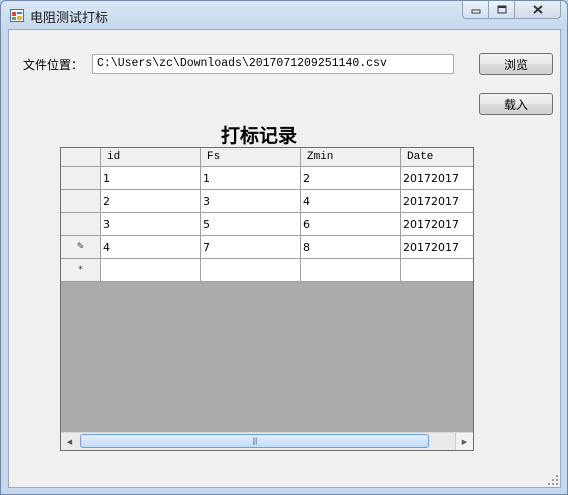  What do you see at coordinates (69, 18) in the screenshot?
I see `window-title: 电阻测试打标` at bounding box center [69, 18].